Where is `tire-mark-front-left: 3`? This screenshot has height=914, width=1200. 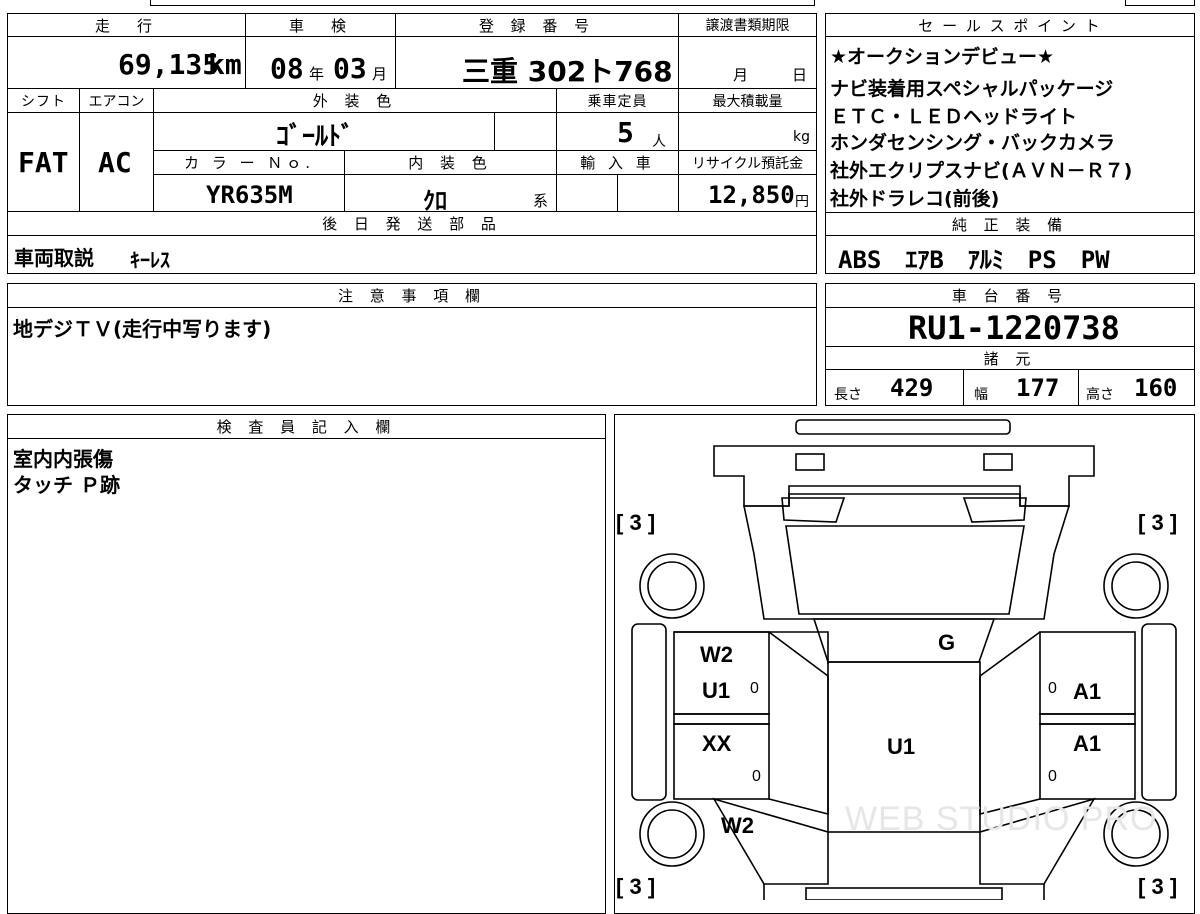 tire-mark-front-left: 3 is located at coordinates (635, 522).